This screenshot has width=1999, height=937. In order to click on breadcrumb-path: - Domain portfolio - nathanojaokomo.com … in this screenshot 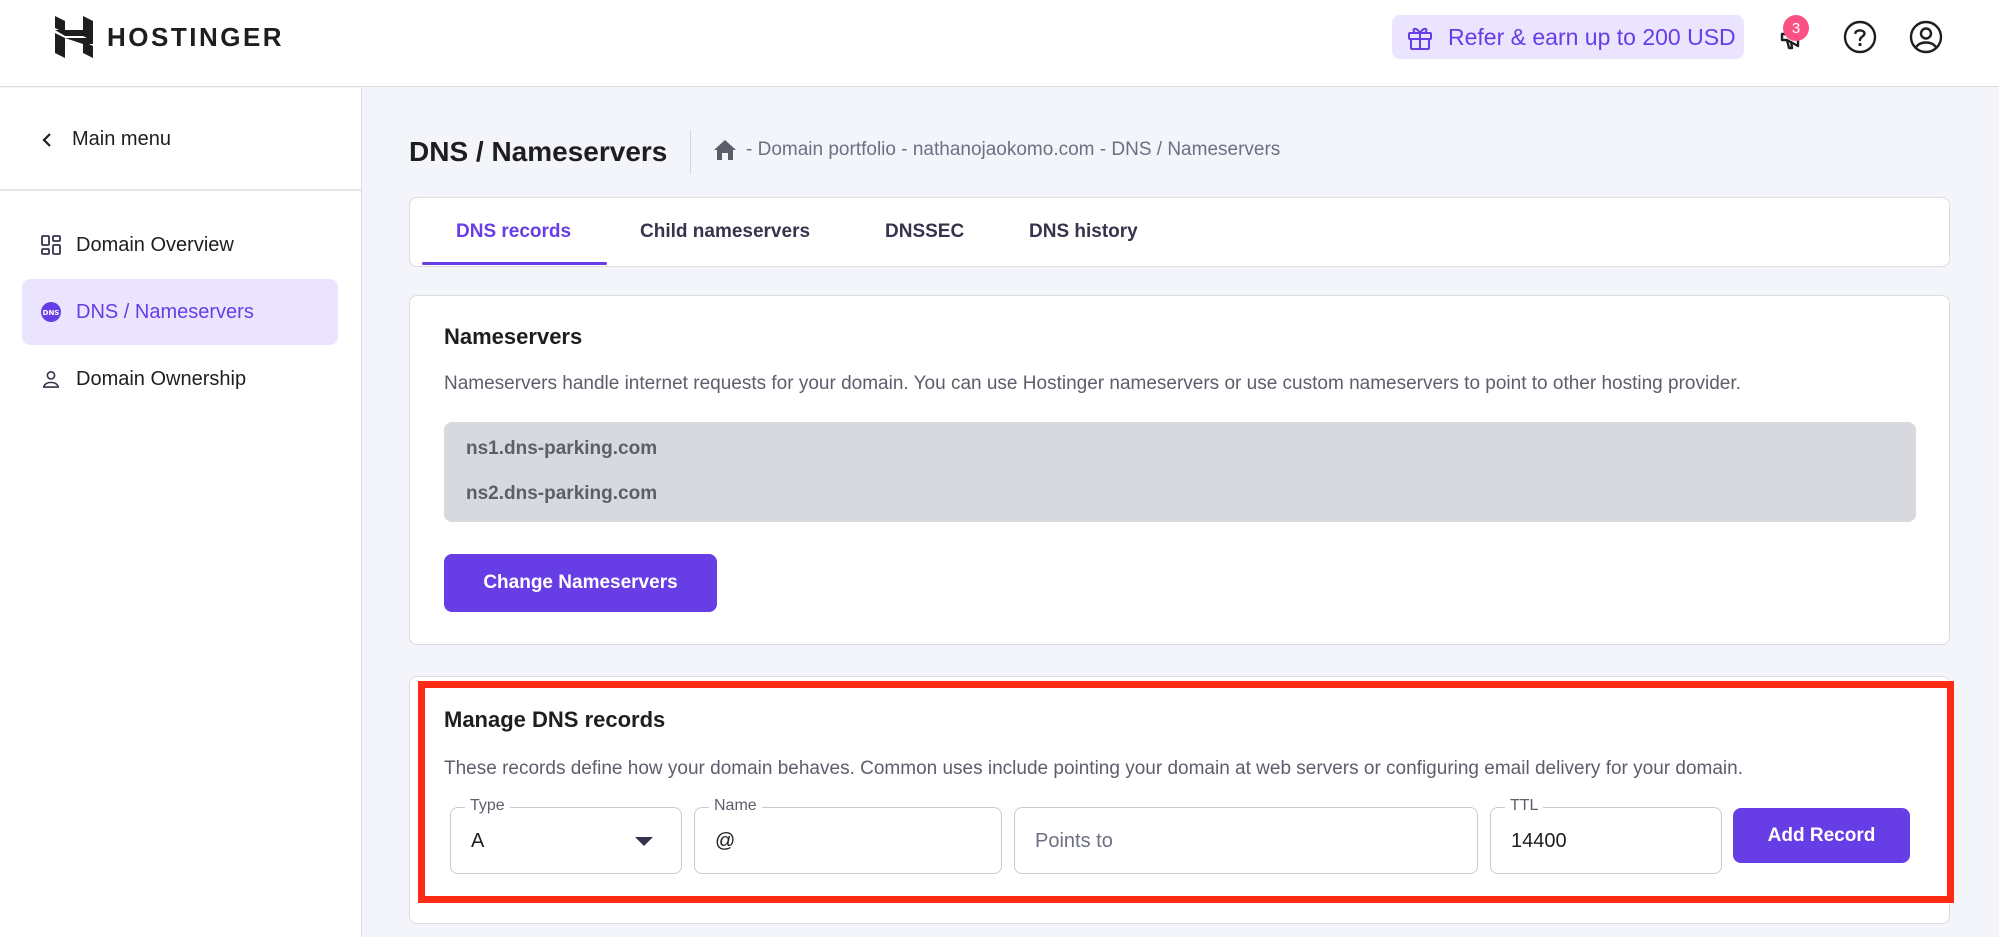, I will do `click(1013, 150)`.